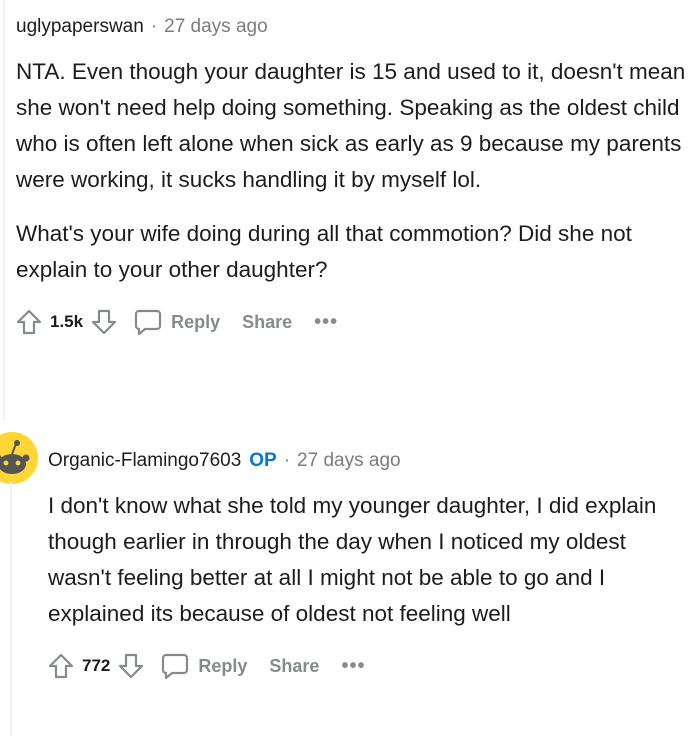 This screenshot has height=736, width=700. I want to click on snoo-avatar-icon, so click(19, 458).